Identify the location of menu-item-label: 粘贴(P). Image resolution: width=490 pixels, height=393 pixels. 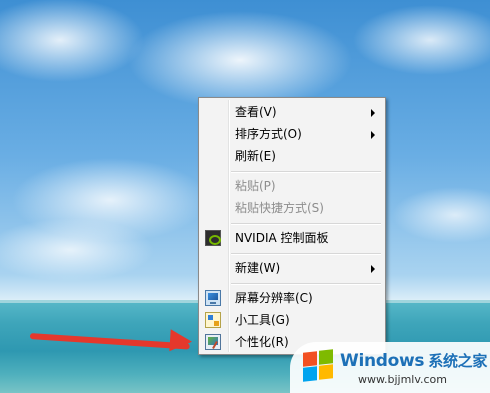
(255, 186).